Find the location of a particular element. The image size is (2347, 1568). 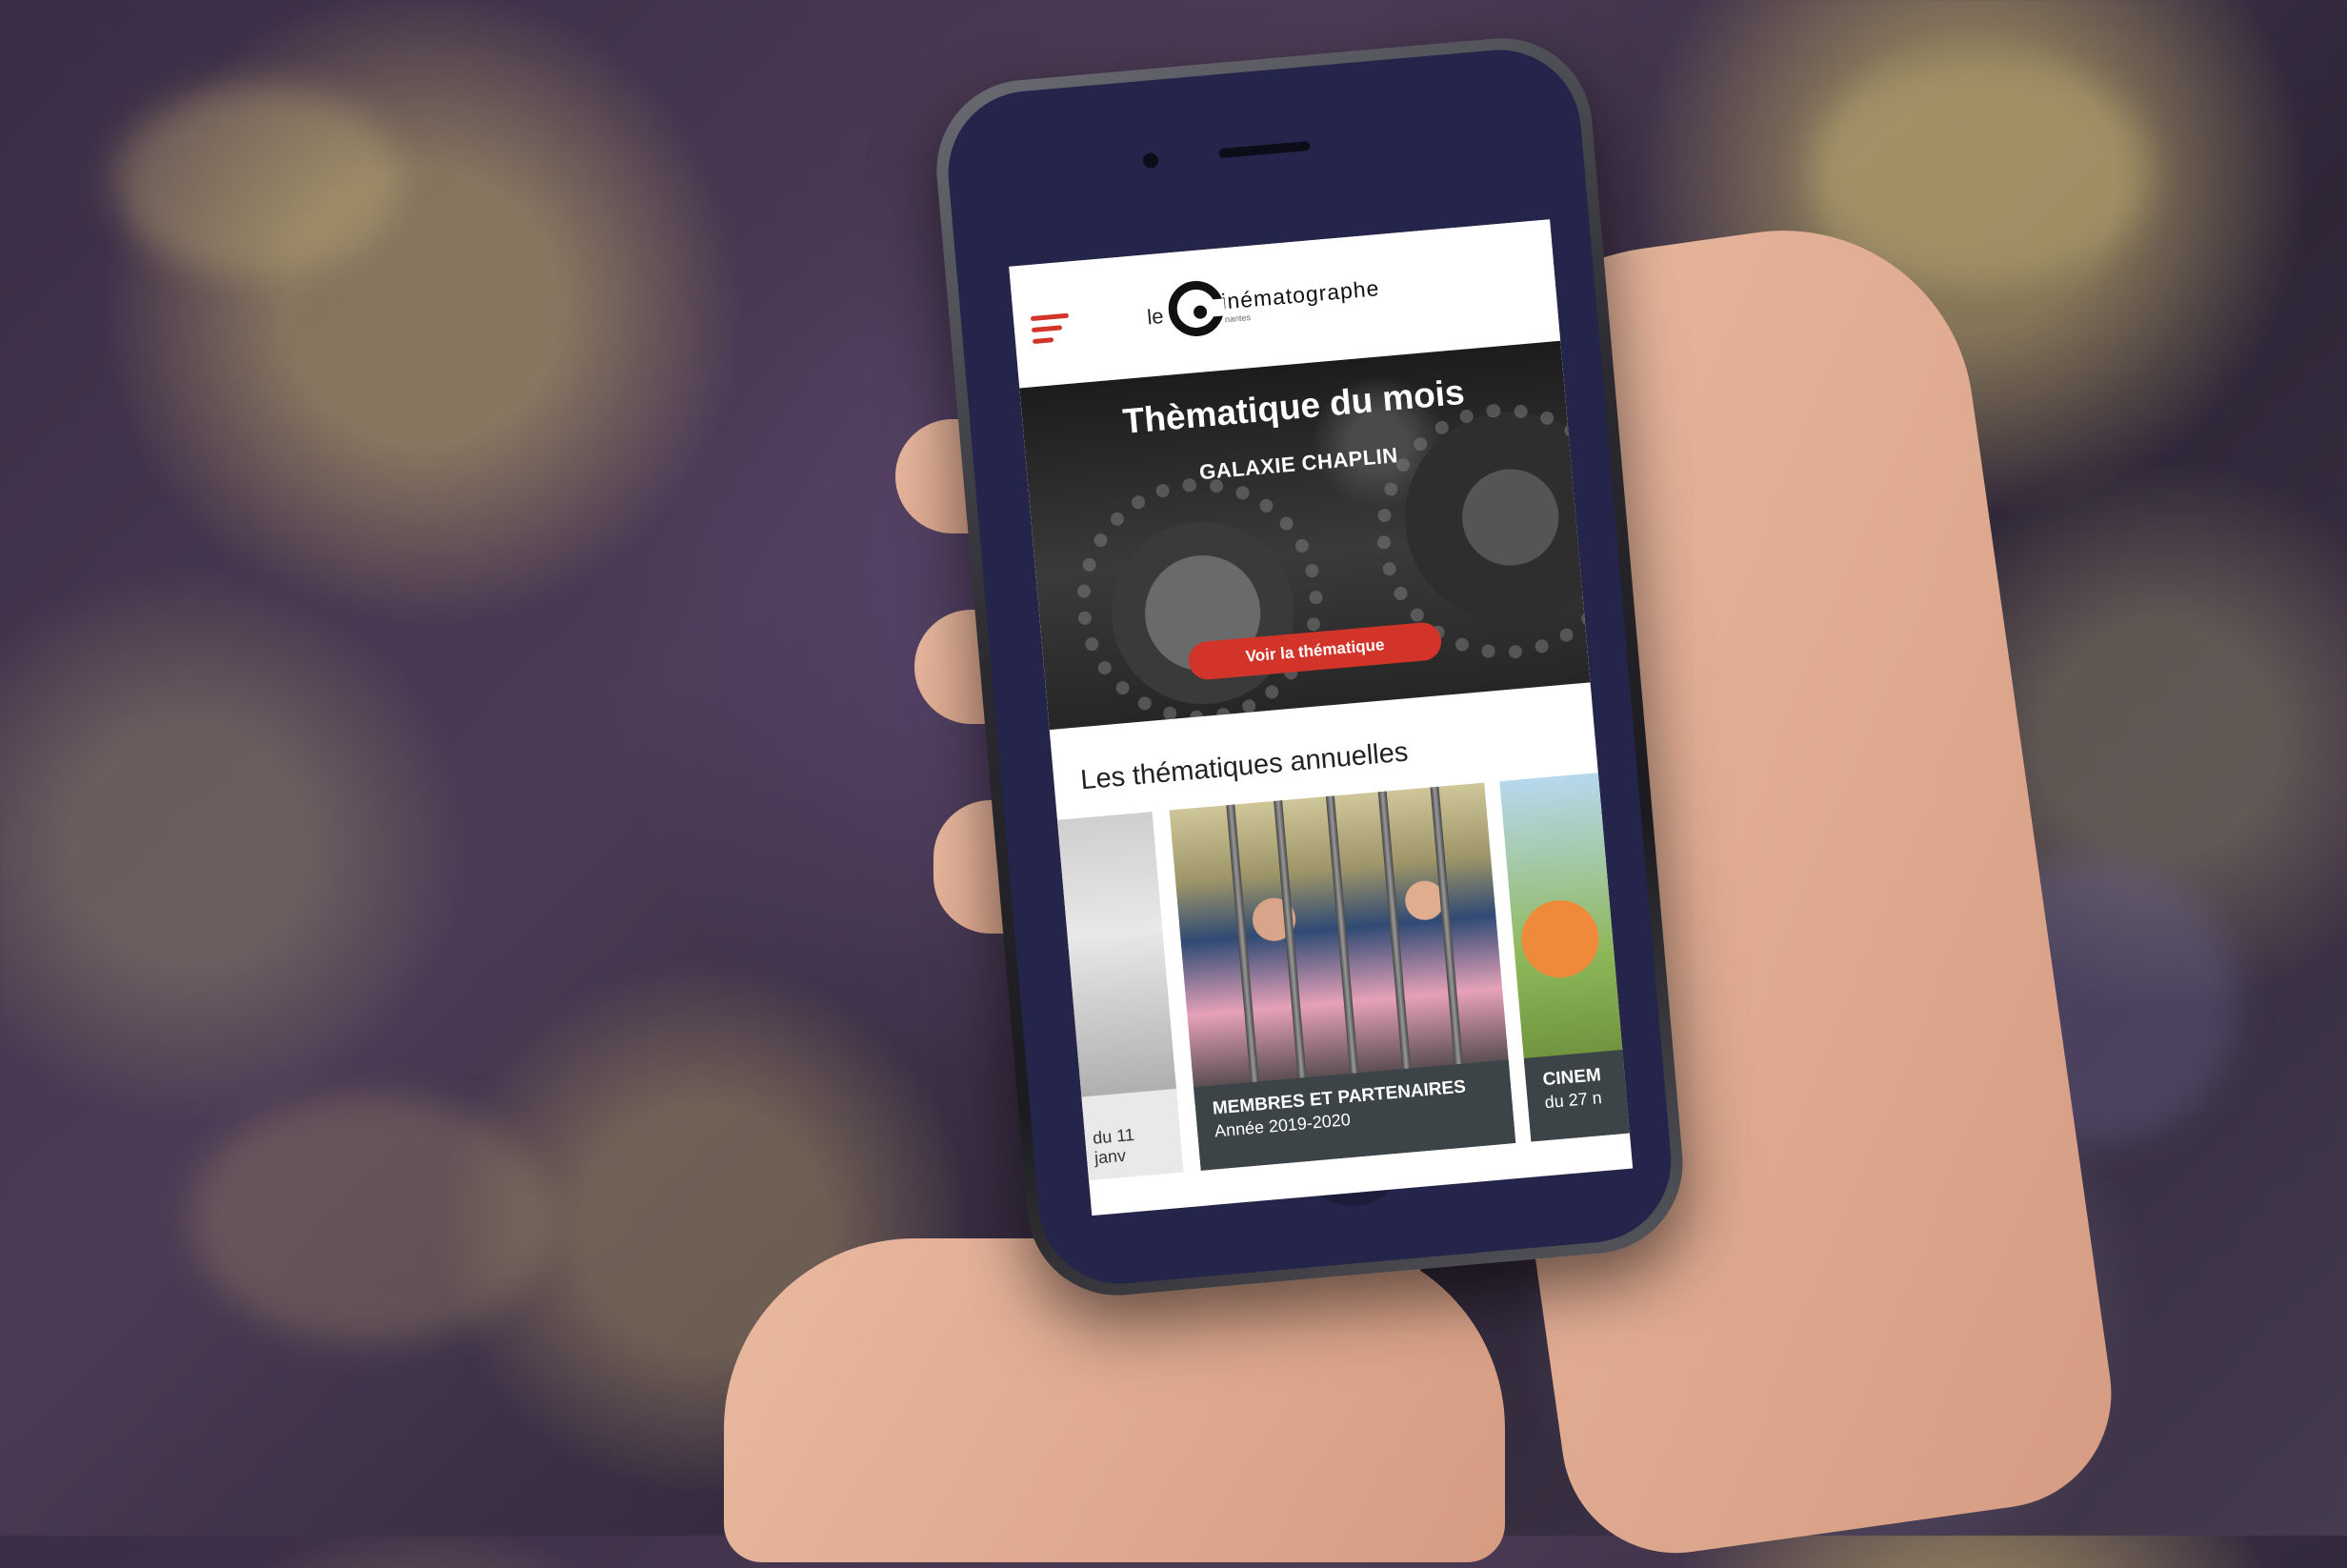

site-logo: le inématographe nantes is located at coordinates (1263, 302).